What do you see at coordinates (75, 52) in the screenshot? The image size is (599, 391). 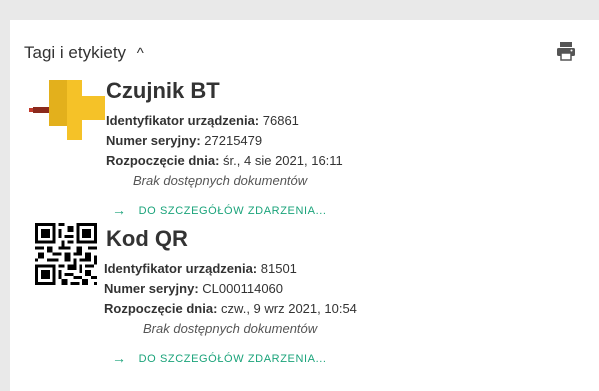 I see `section-title: Tagi i etykiety` at bounding box center [75, 52].